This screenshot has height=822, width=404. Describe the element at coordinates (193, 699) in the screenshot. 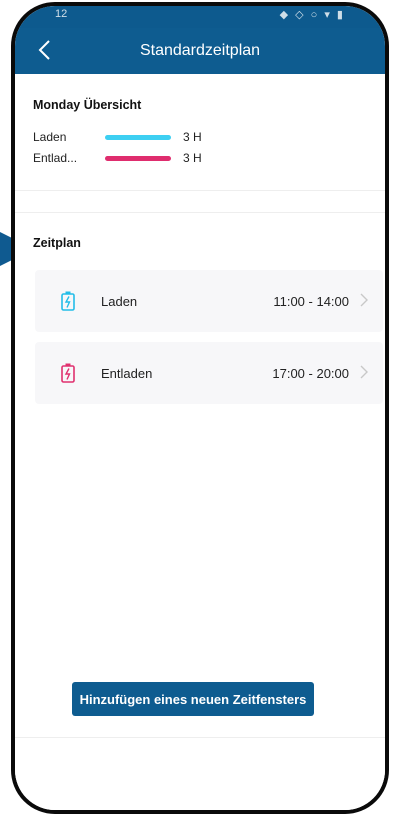

I see `add-time-window-button: Hinzufügen eines neuen Zeitfensters` at that location.